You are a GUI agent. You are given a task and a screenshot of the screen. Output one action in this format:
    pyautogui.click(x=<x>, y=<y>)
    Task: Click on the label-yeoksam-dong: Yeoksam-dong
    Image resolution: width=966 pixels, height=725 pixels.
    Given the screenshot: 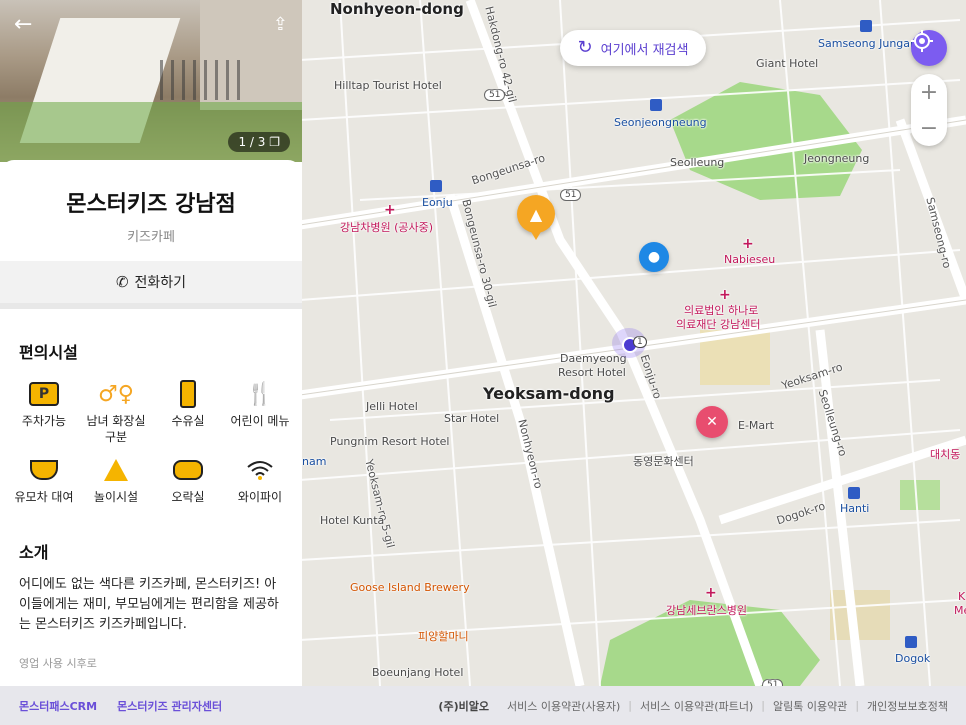 What is the action you would take?
    pyautogui.click(x=549, y=393)
    